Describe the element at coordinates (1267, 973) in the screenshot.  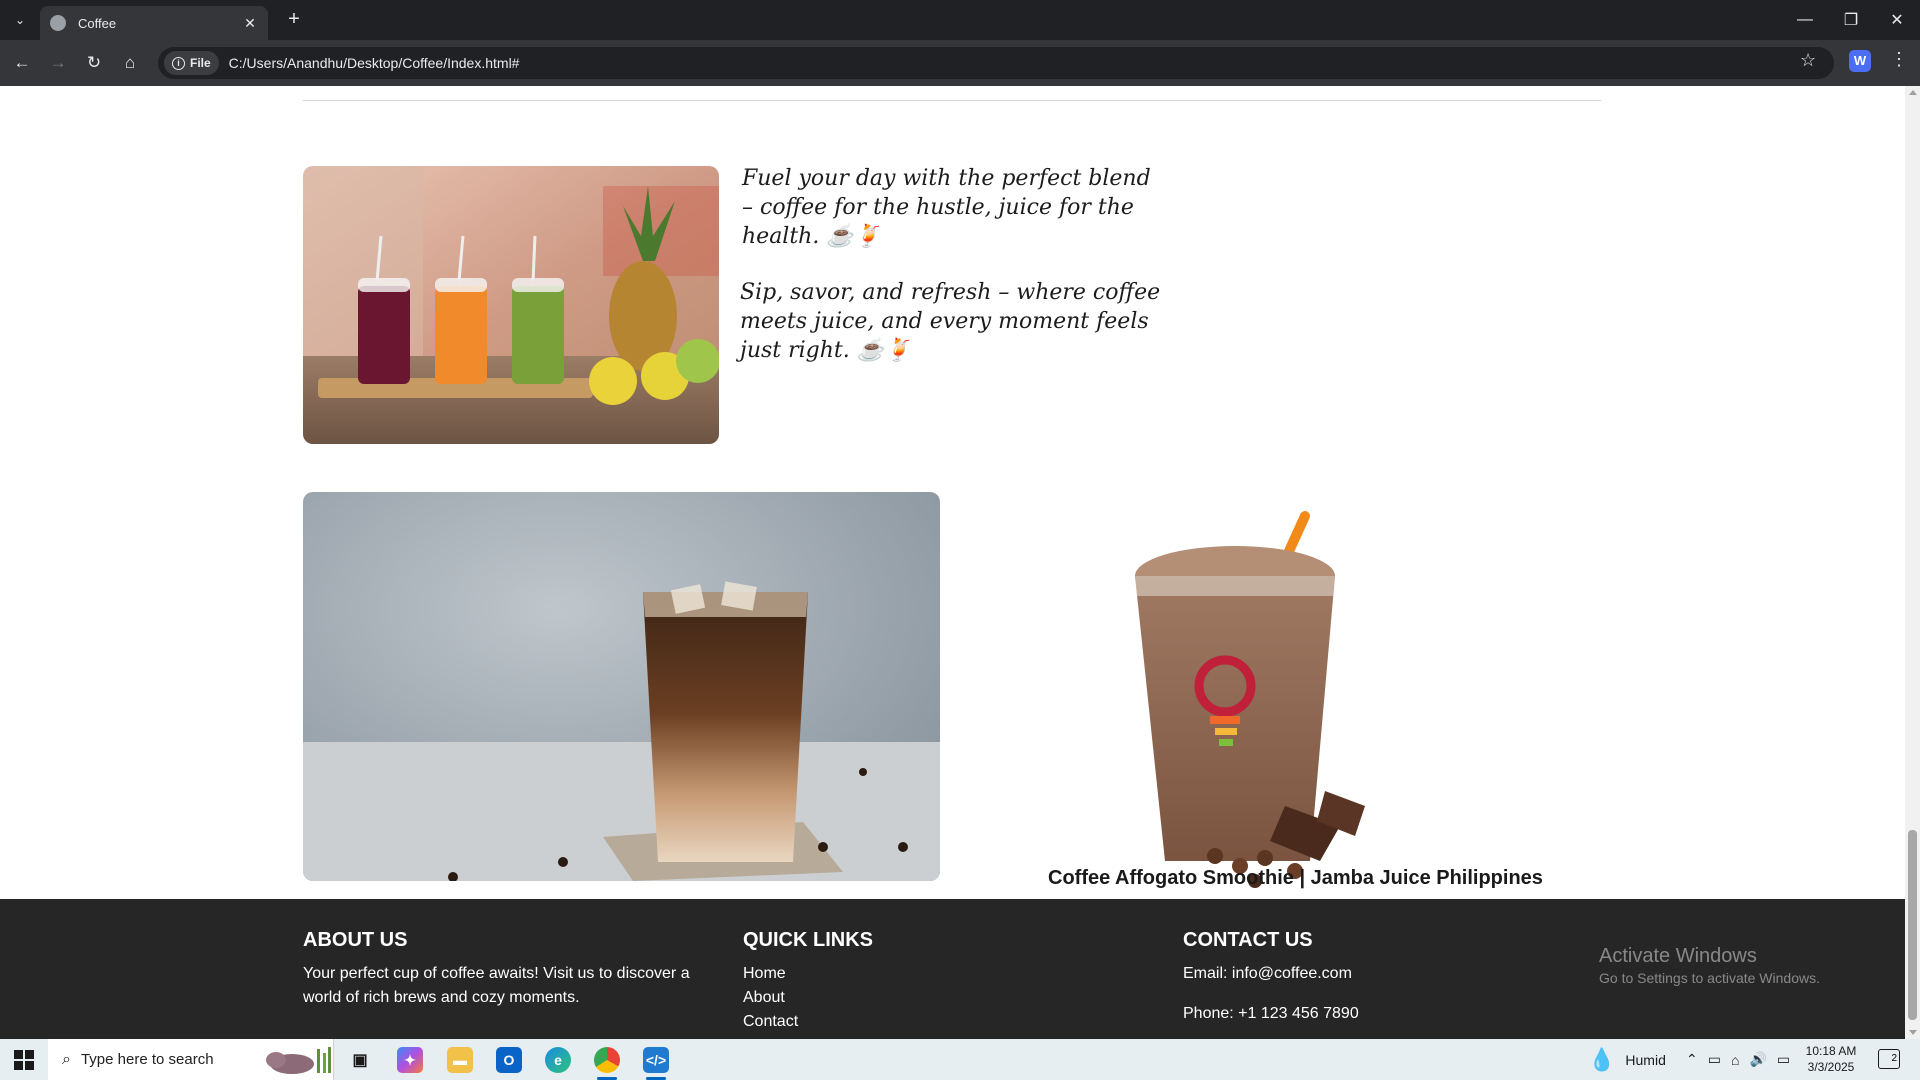
I see `contact-email: Email: info@coffee.com` at that location.